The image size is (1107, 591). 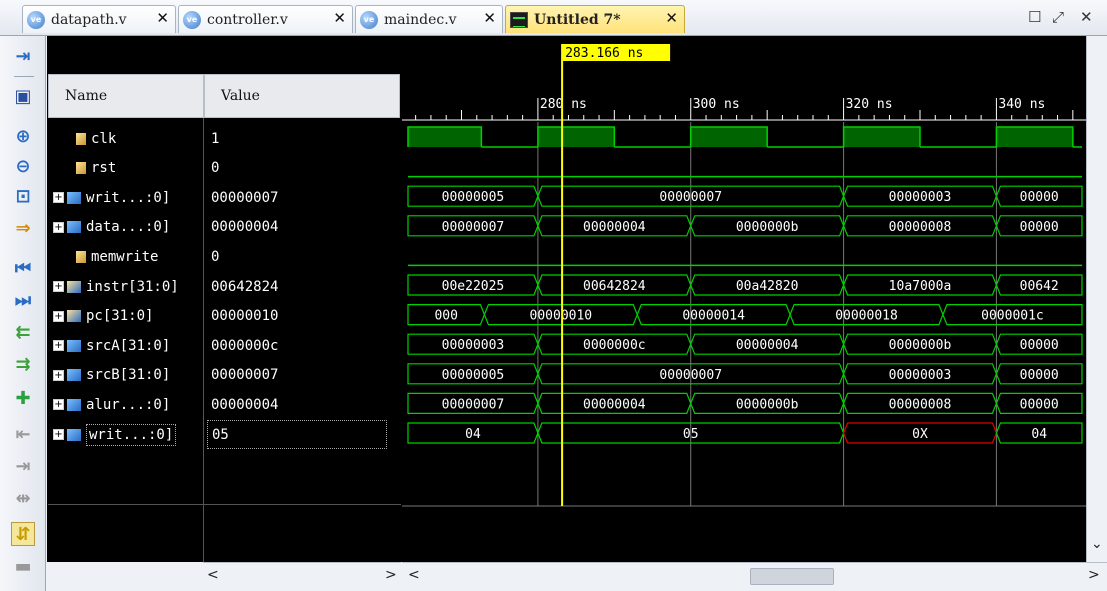 What do you see at coordinates (225, 316) in the screenshot?
I see `signal-row: + pc[31:0] 00000010` at bounding box center [225, 316].